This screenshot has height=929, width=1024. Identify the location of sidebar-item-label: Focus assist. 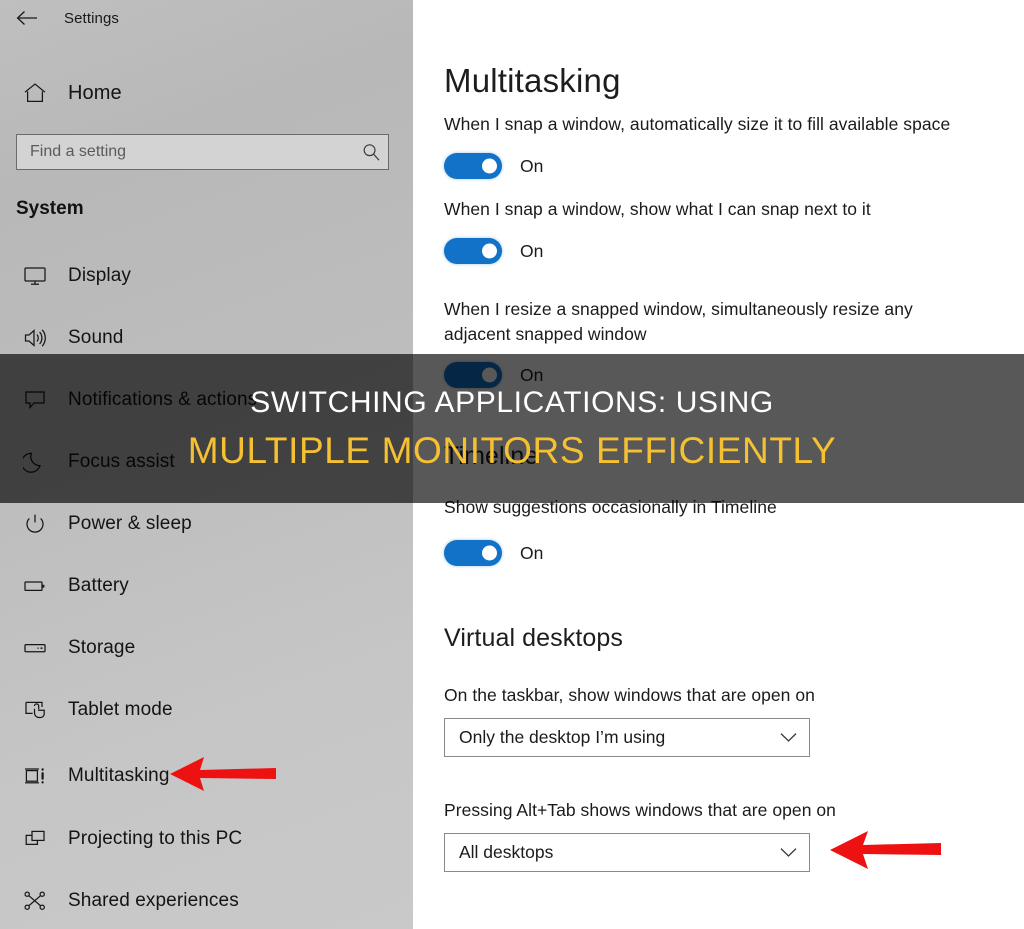
(121, 461).